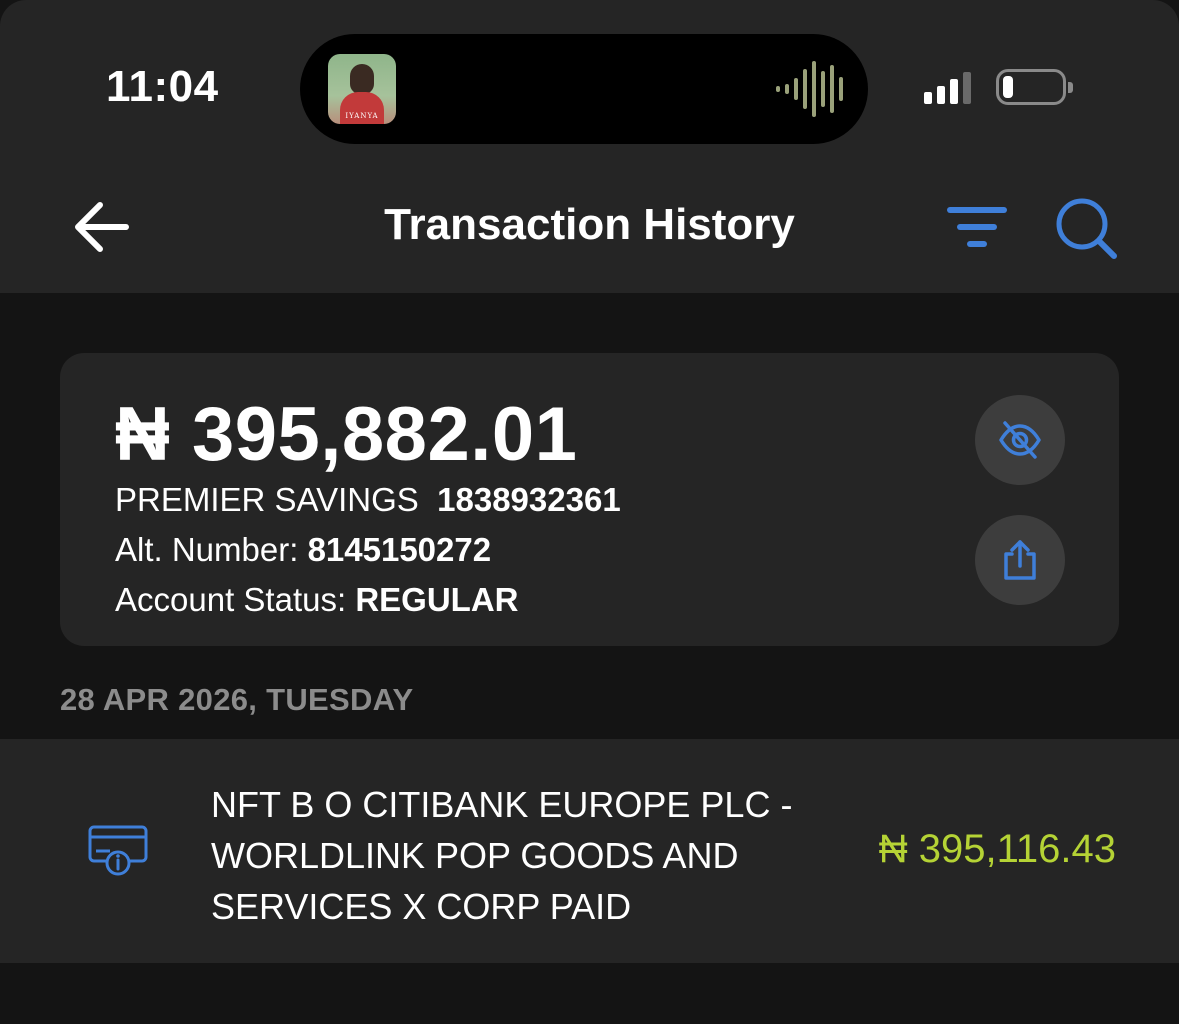 The height and width of the screenshot is (1024, 1179). Describe the element at coordinates (119, 851) in the screenshot. I see `card-info-icon` at that location.